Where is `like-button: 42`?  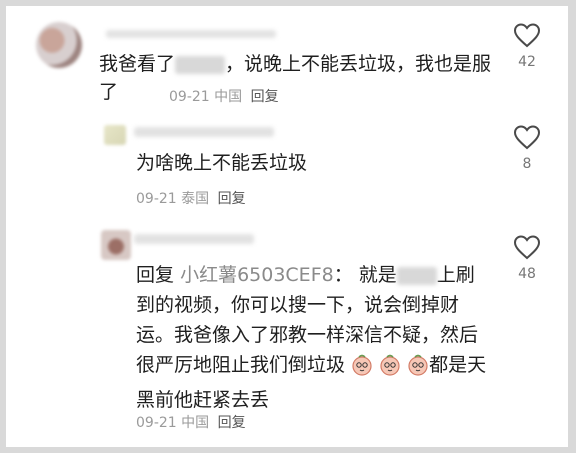
like-button: 42 is located at coordinates (527, 46).